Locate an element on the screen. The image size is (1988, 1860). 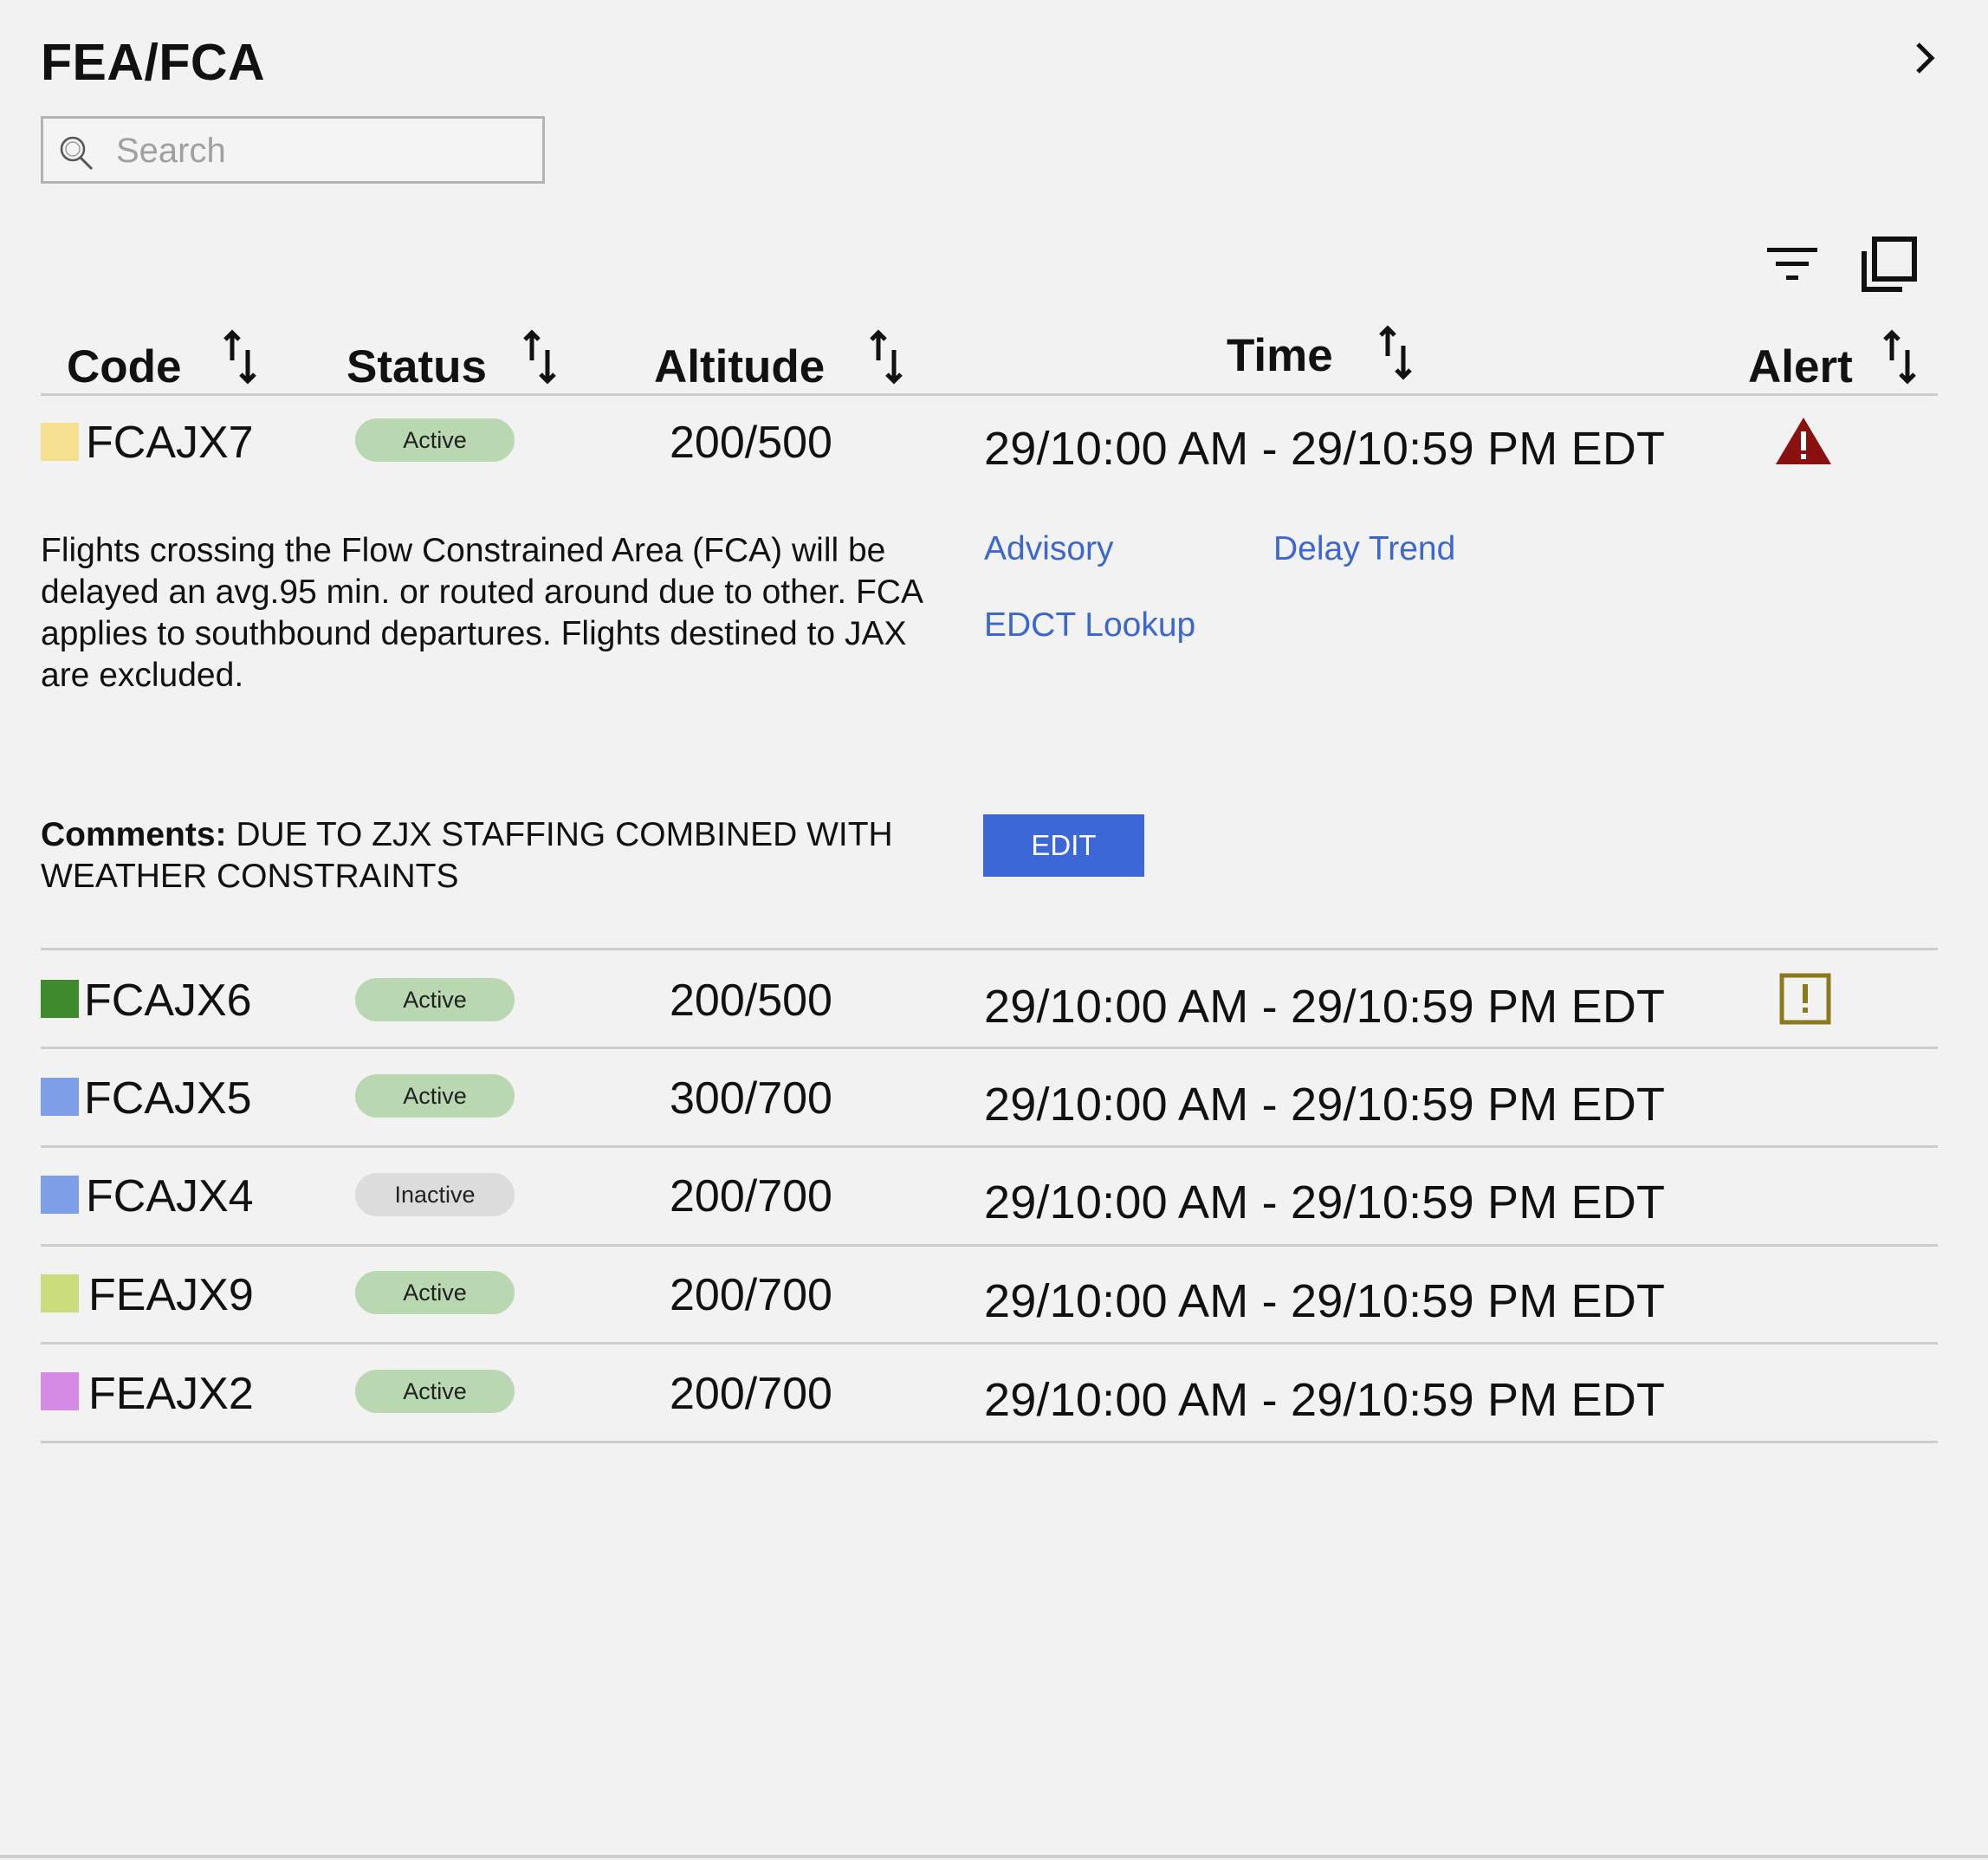
chevron-right-icon is located at coordinates (1925, 58).